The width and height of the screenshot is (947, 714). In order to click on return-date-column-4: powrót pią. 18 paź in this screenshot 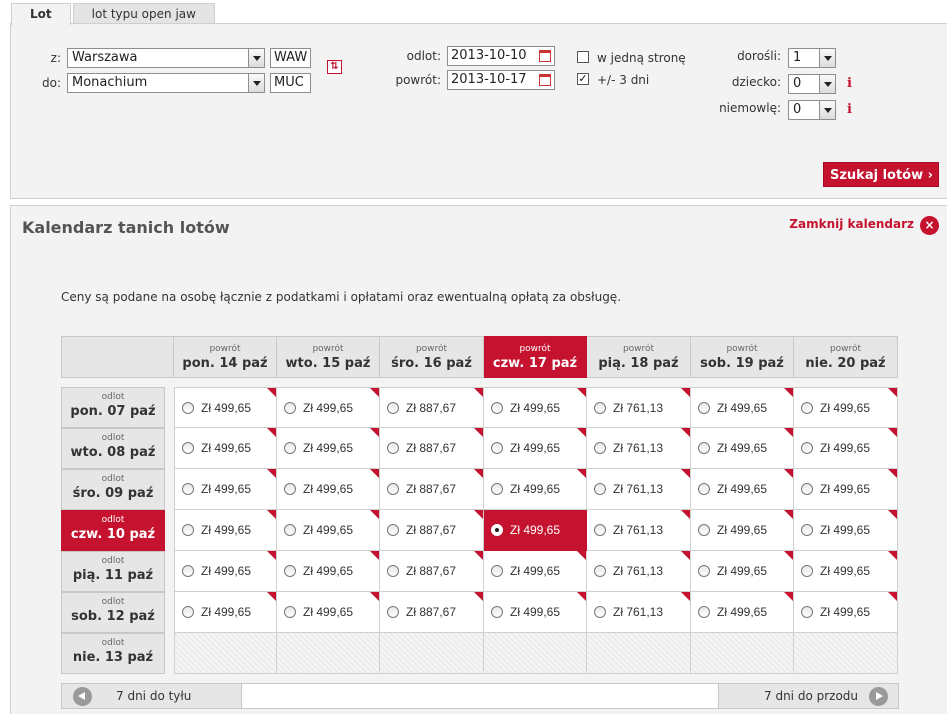, I will do `click(639, 357)`.